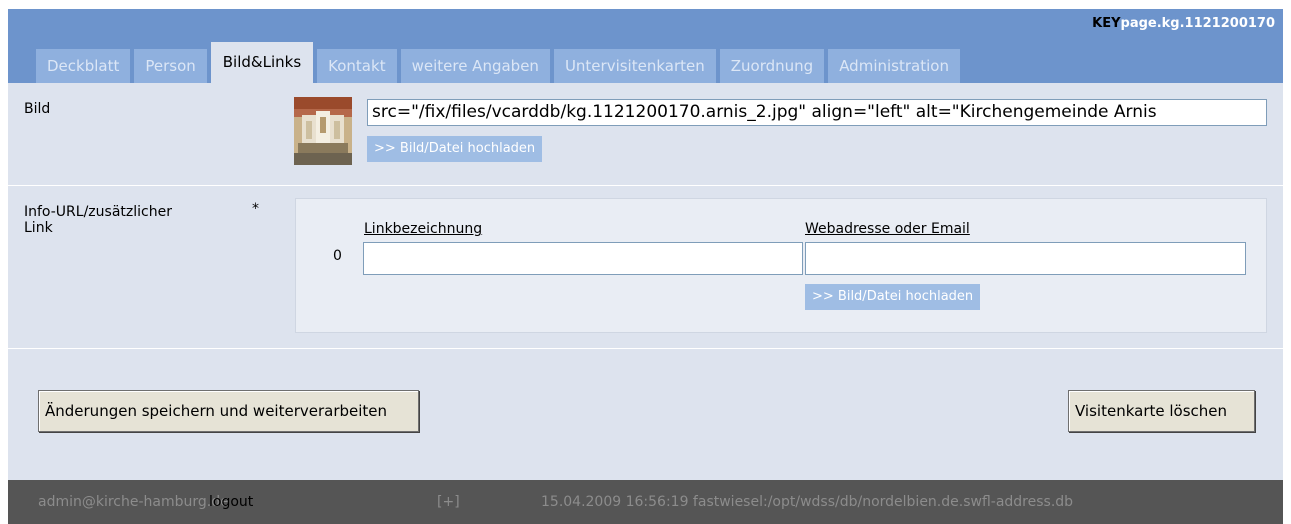 This screenshot has width=1291, height=524. Describe the element at coordinates (448, 502) in the screenshot. I see `expand-toggle: [+]` at that location.